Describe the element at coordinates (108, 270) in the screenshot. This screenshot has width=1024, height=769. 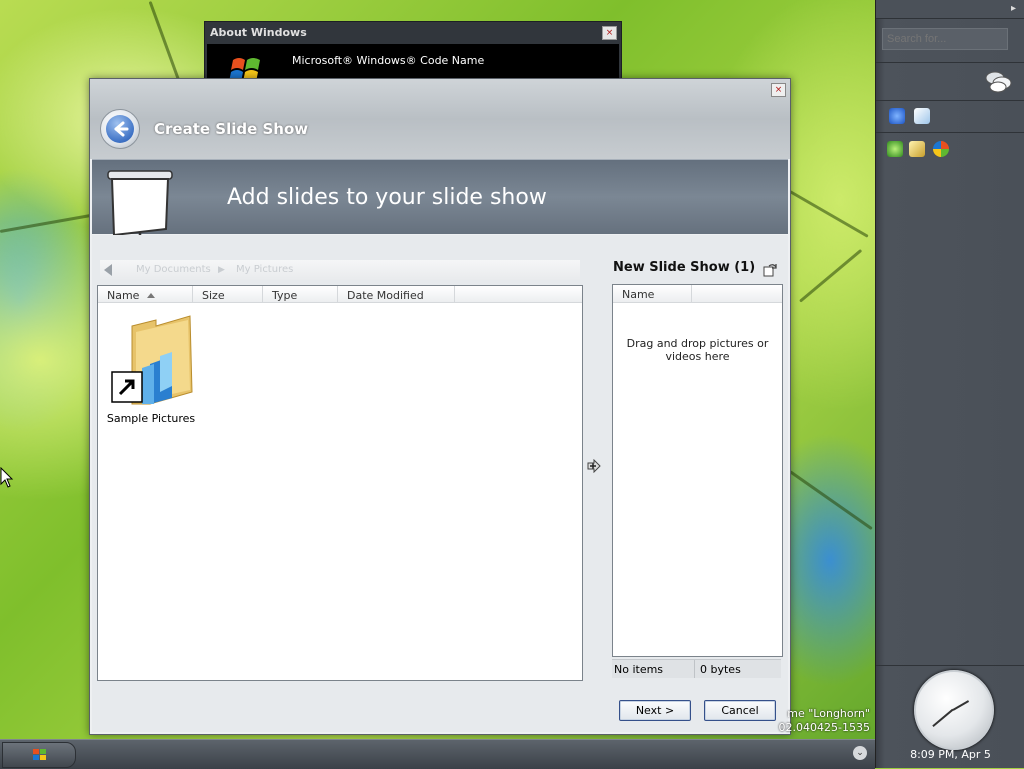
I see `breadcrumb-back-icon` at that location.